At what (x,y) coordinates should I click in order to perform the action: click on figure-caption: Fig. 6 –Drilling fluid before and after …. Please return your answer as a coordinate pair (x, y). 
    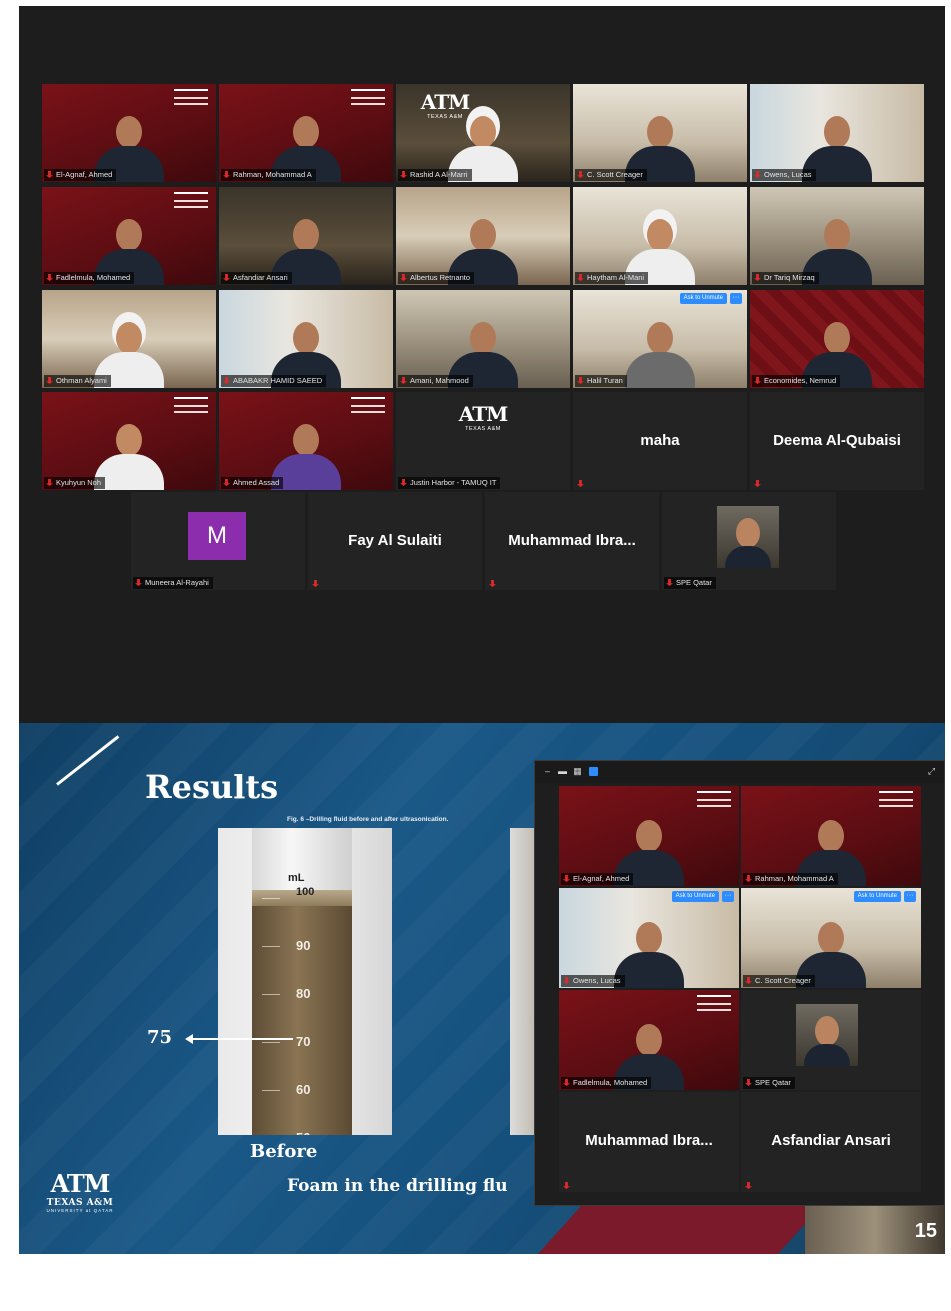
    Looking at the image, I should click on (368, 819).